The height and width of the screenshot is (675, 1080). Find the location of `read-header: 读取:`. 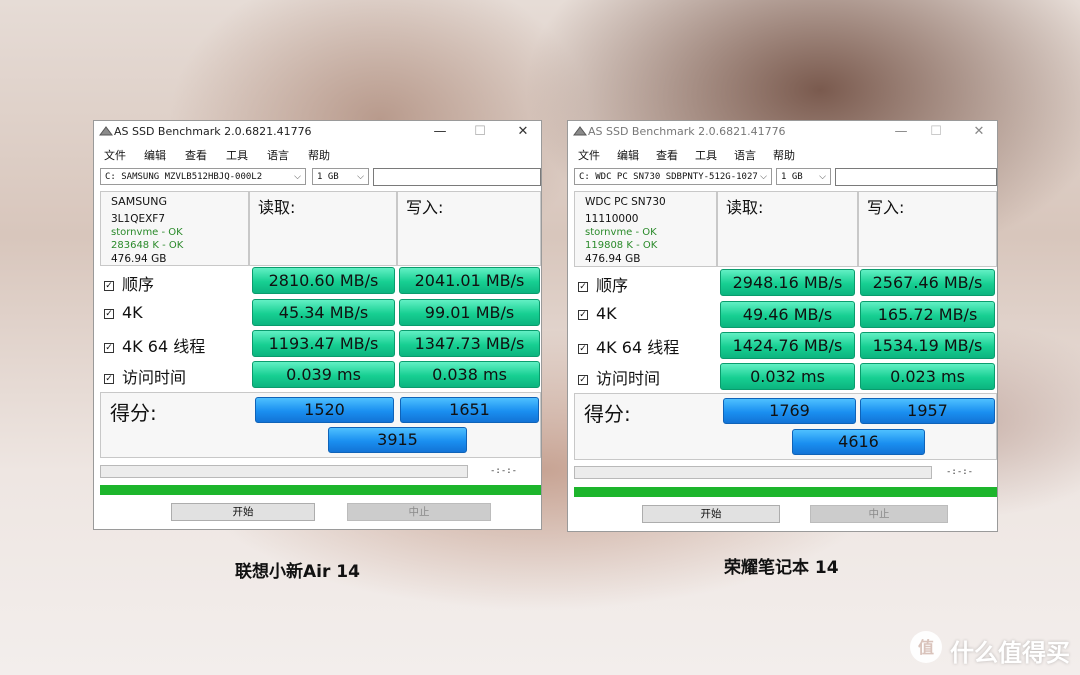

read-header: 读取: is located at coordinates (745, 207).